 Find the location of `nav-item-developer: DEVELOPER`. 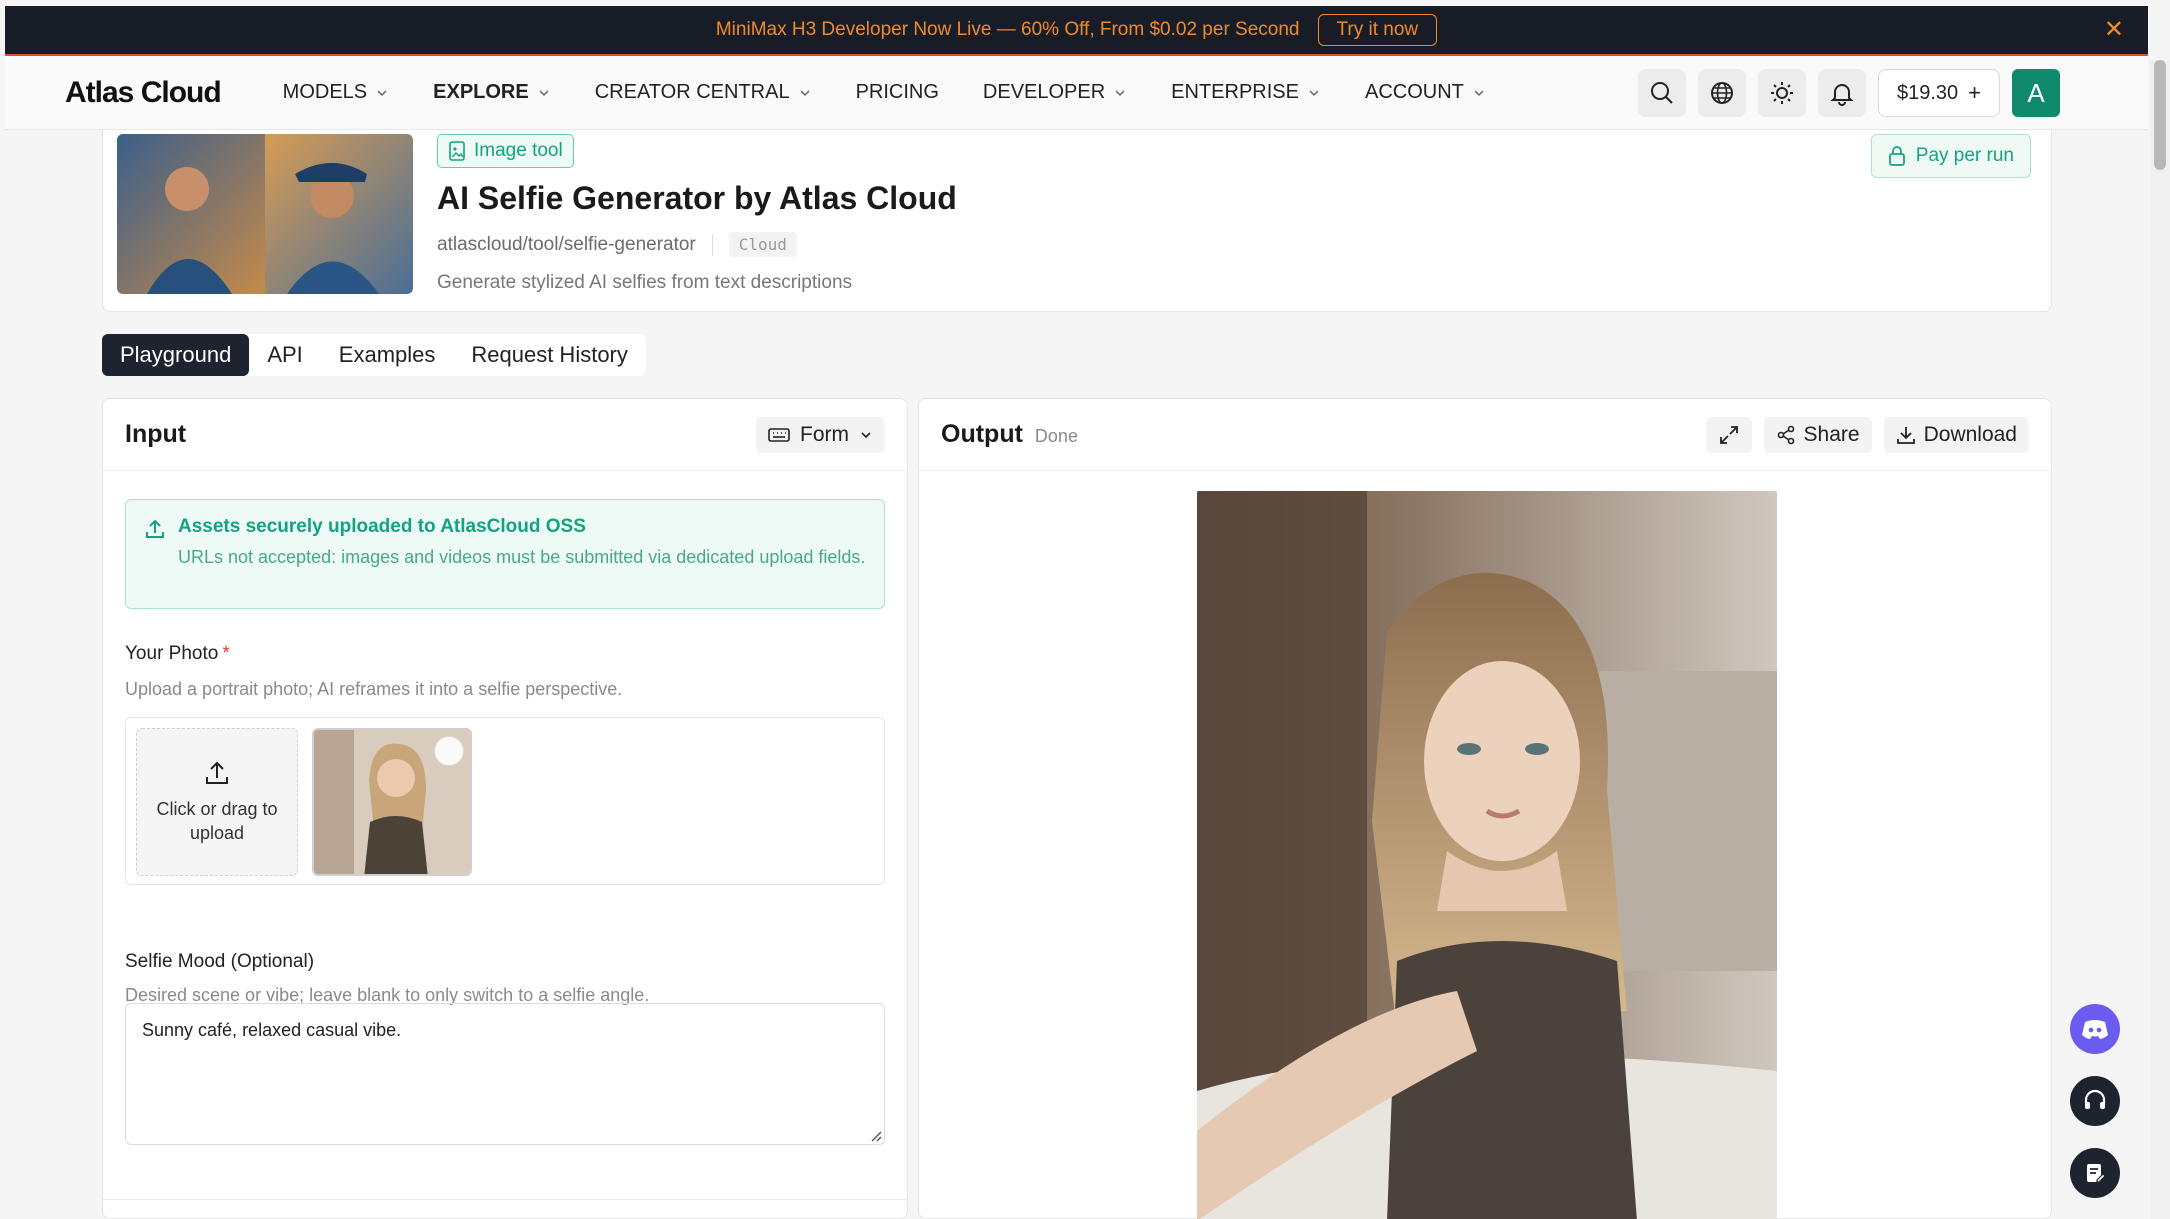

nav-item-developer: DEVELOPER is located at coordinates (1055, 92).